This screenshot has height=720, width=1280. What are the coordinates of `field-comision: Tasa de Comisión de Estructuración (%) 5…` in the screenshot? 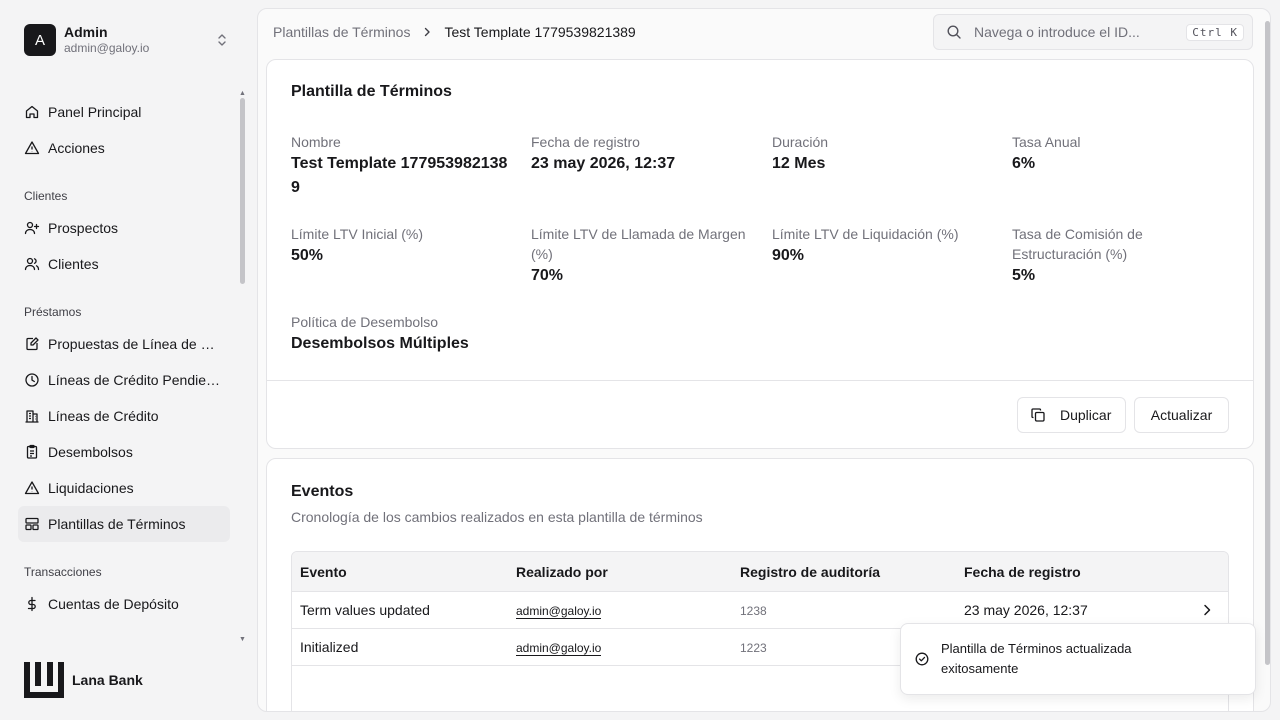 It's located at (1122, 256).